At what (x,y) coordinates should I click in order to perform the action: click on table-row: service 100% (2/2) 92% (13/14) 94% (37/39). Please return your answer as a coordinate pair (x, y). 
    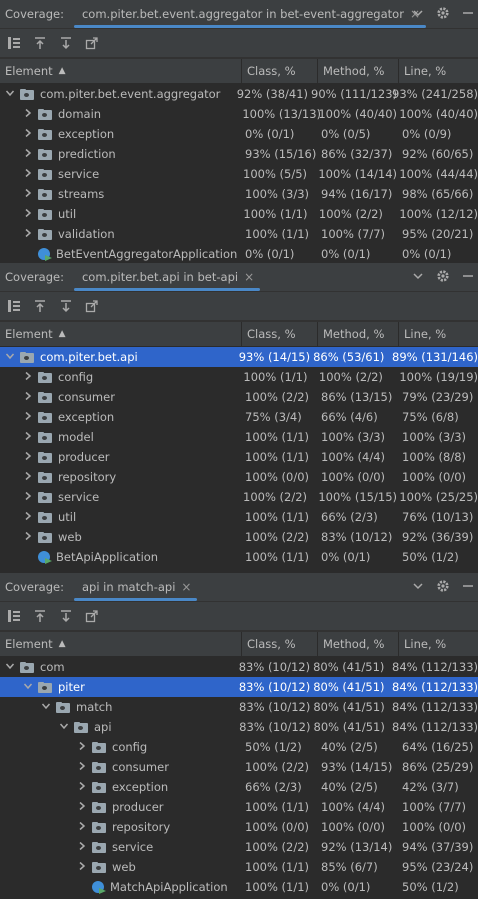
    Looking at the image, I should click on (239, 847).